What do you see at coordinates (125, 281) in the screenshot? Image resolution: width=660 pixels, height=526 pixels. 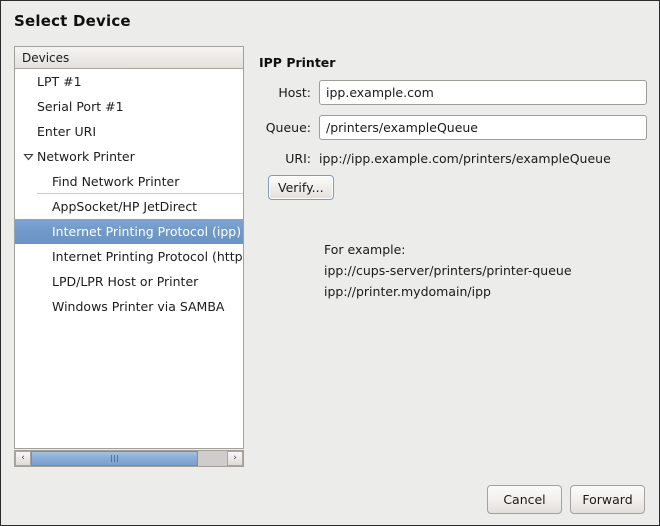 I see `device-list-item-label: LPD/LPR Host or Printer` at bounding box center [125, 281].